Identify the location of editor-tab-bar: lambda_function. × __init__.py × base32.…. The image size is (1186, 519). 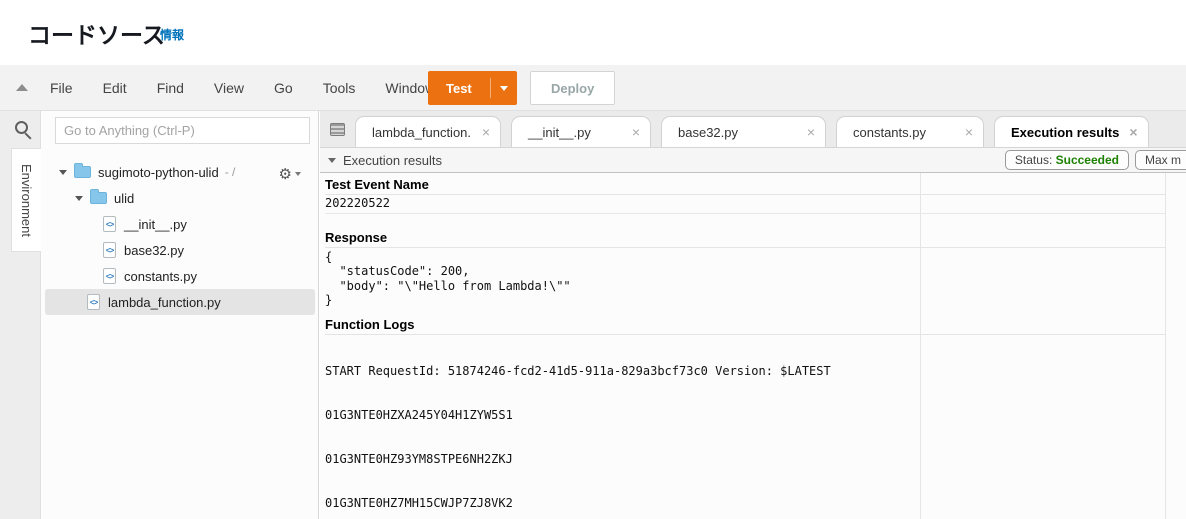
(753, 129).